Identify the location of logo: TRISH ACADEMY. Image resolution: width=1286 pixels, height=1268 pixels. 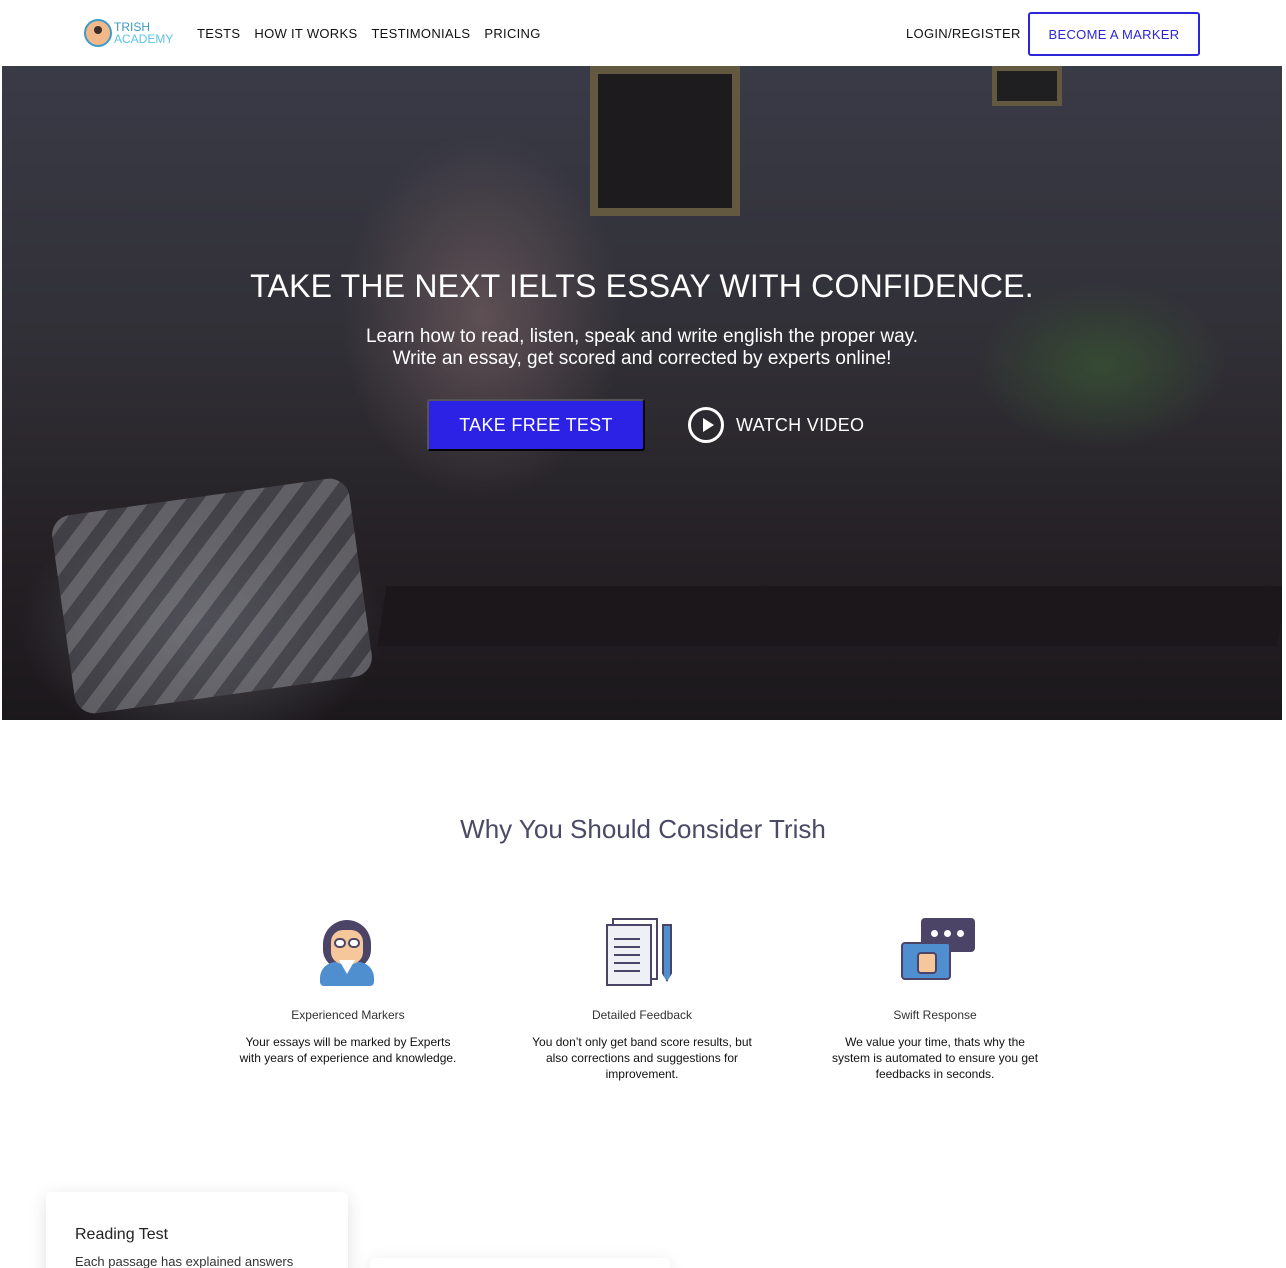
(128, 33).